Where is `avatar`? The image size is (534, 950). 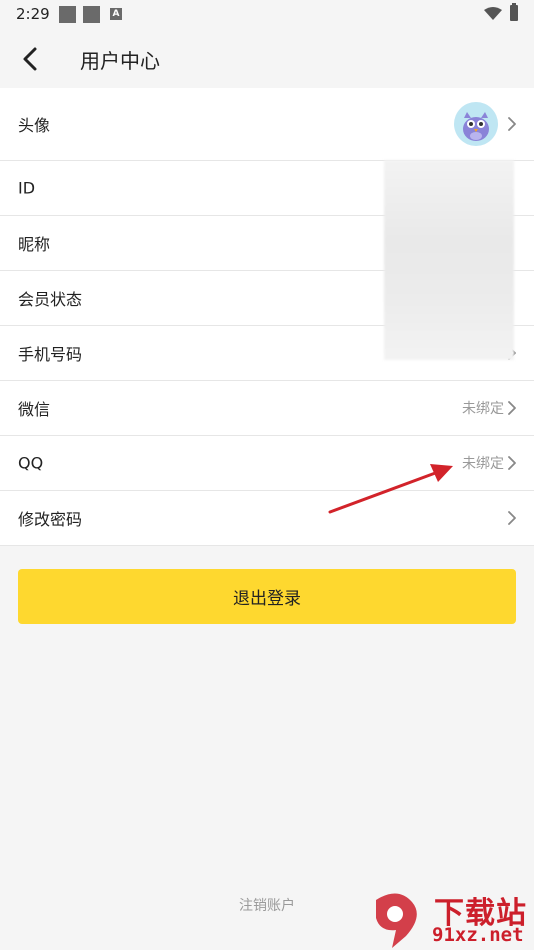 avatar is located at coordinates (476, 124).